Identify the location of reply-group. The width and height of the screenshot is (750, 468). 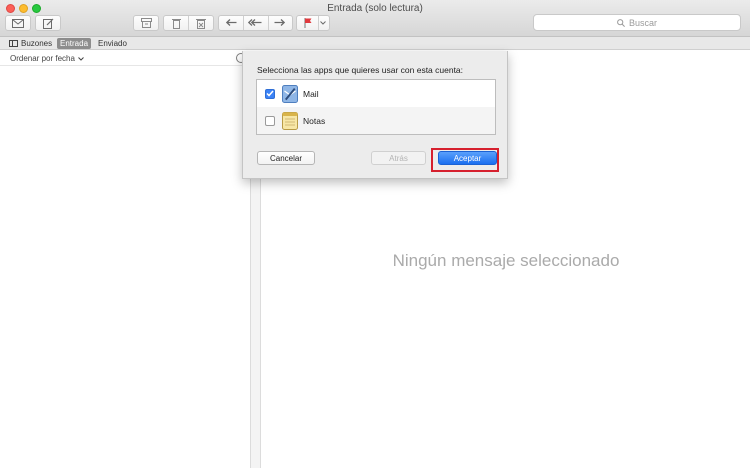
(255, 23).